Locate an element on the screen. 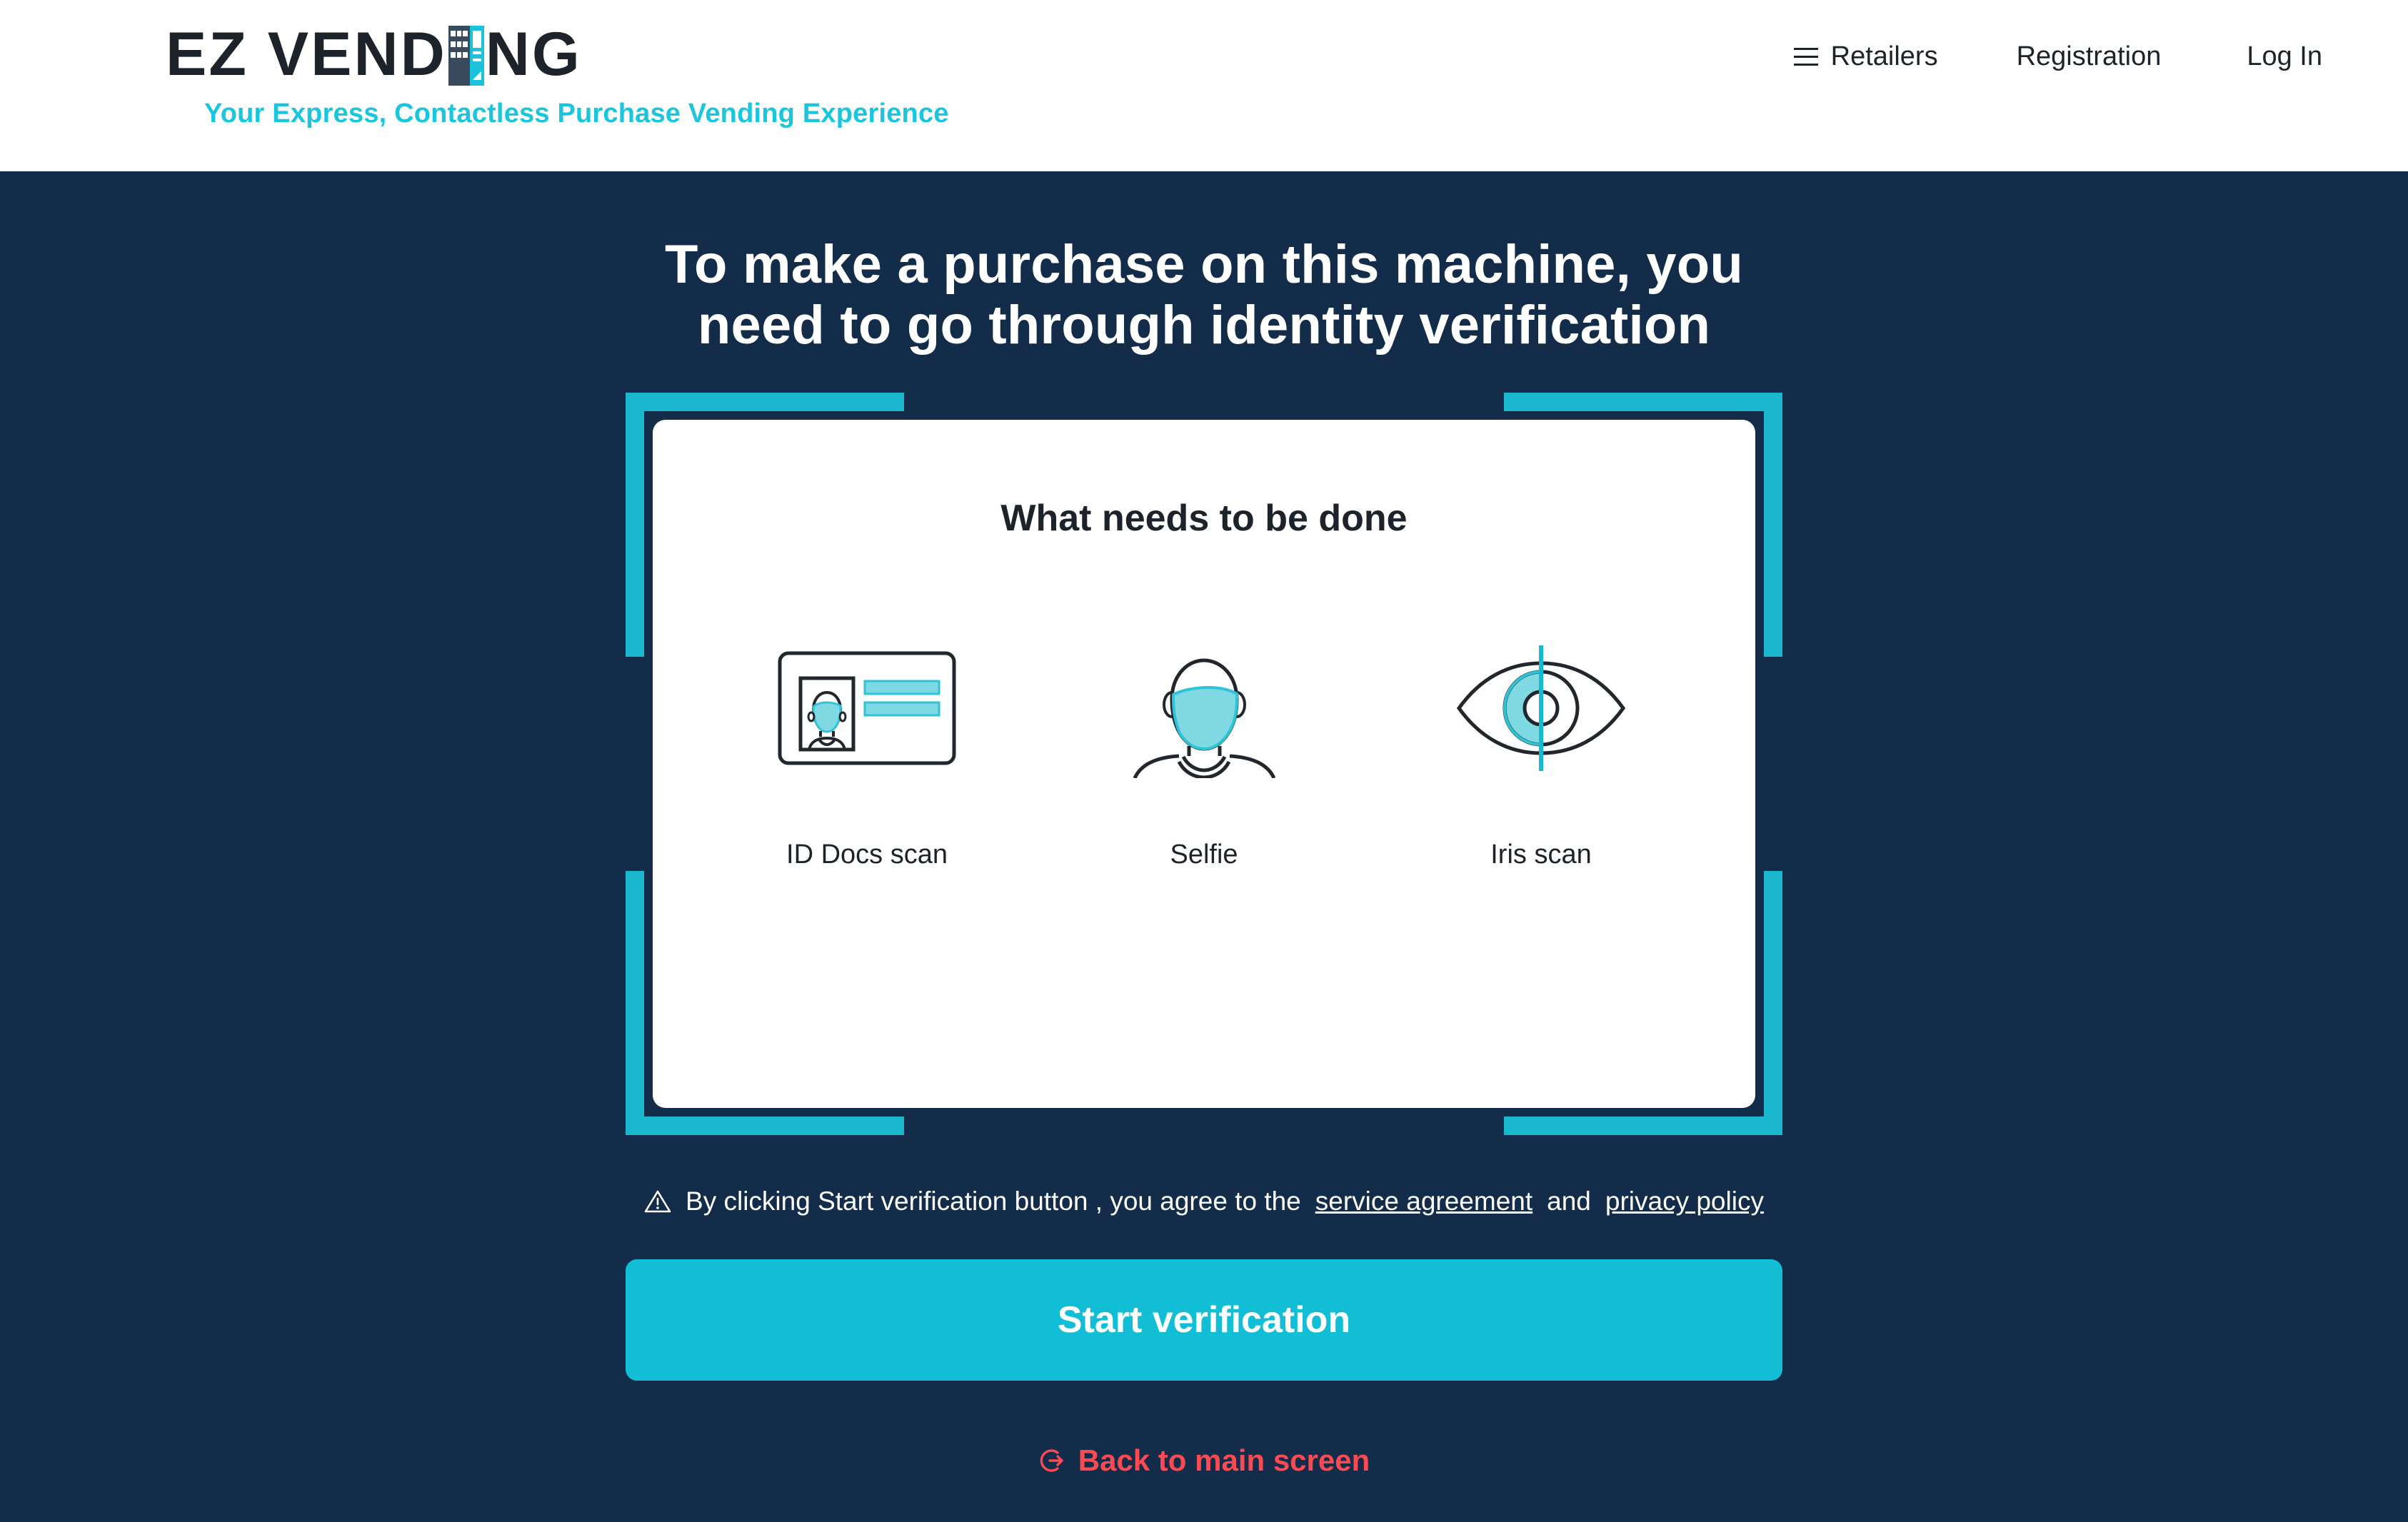 The height and width of the screenshot is (1522, 2408). nav-item-registration: Registration is located at coordinates (2089, 56).